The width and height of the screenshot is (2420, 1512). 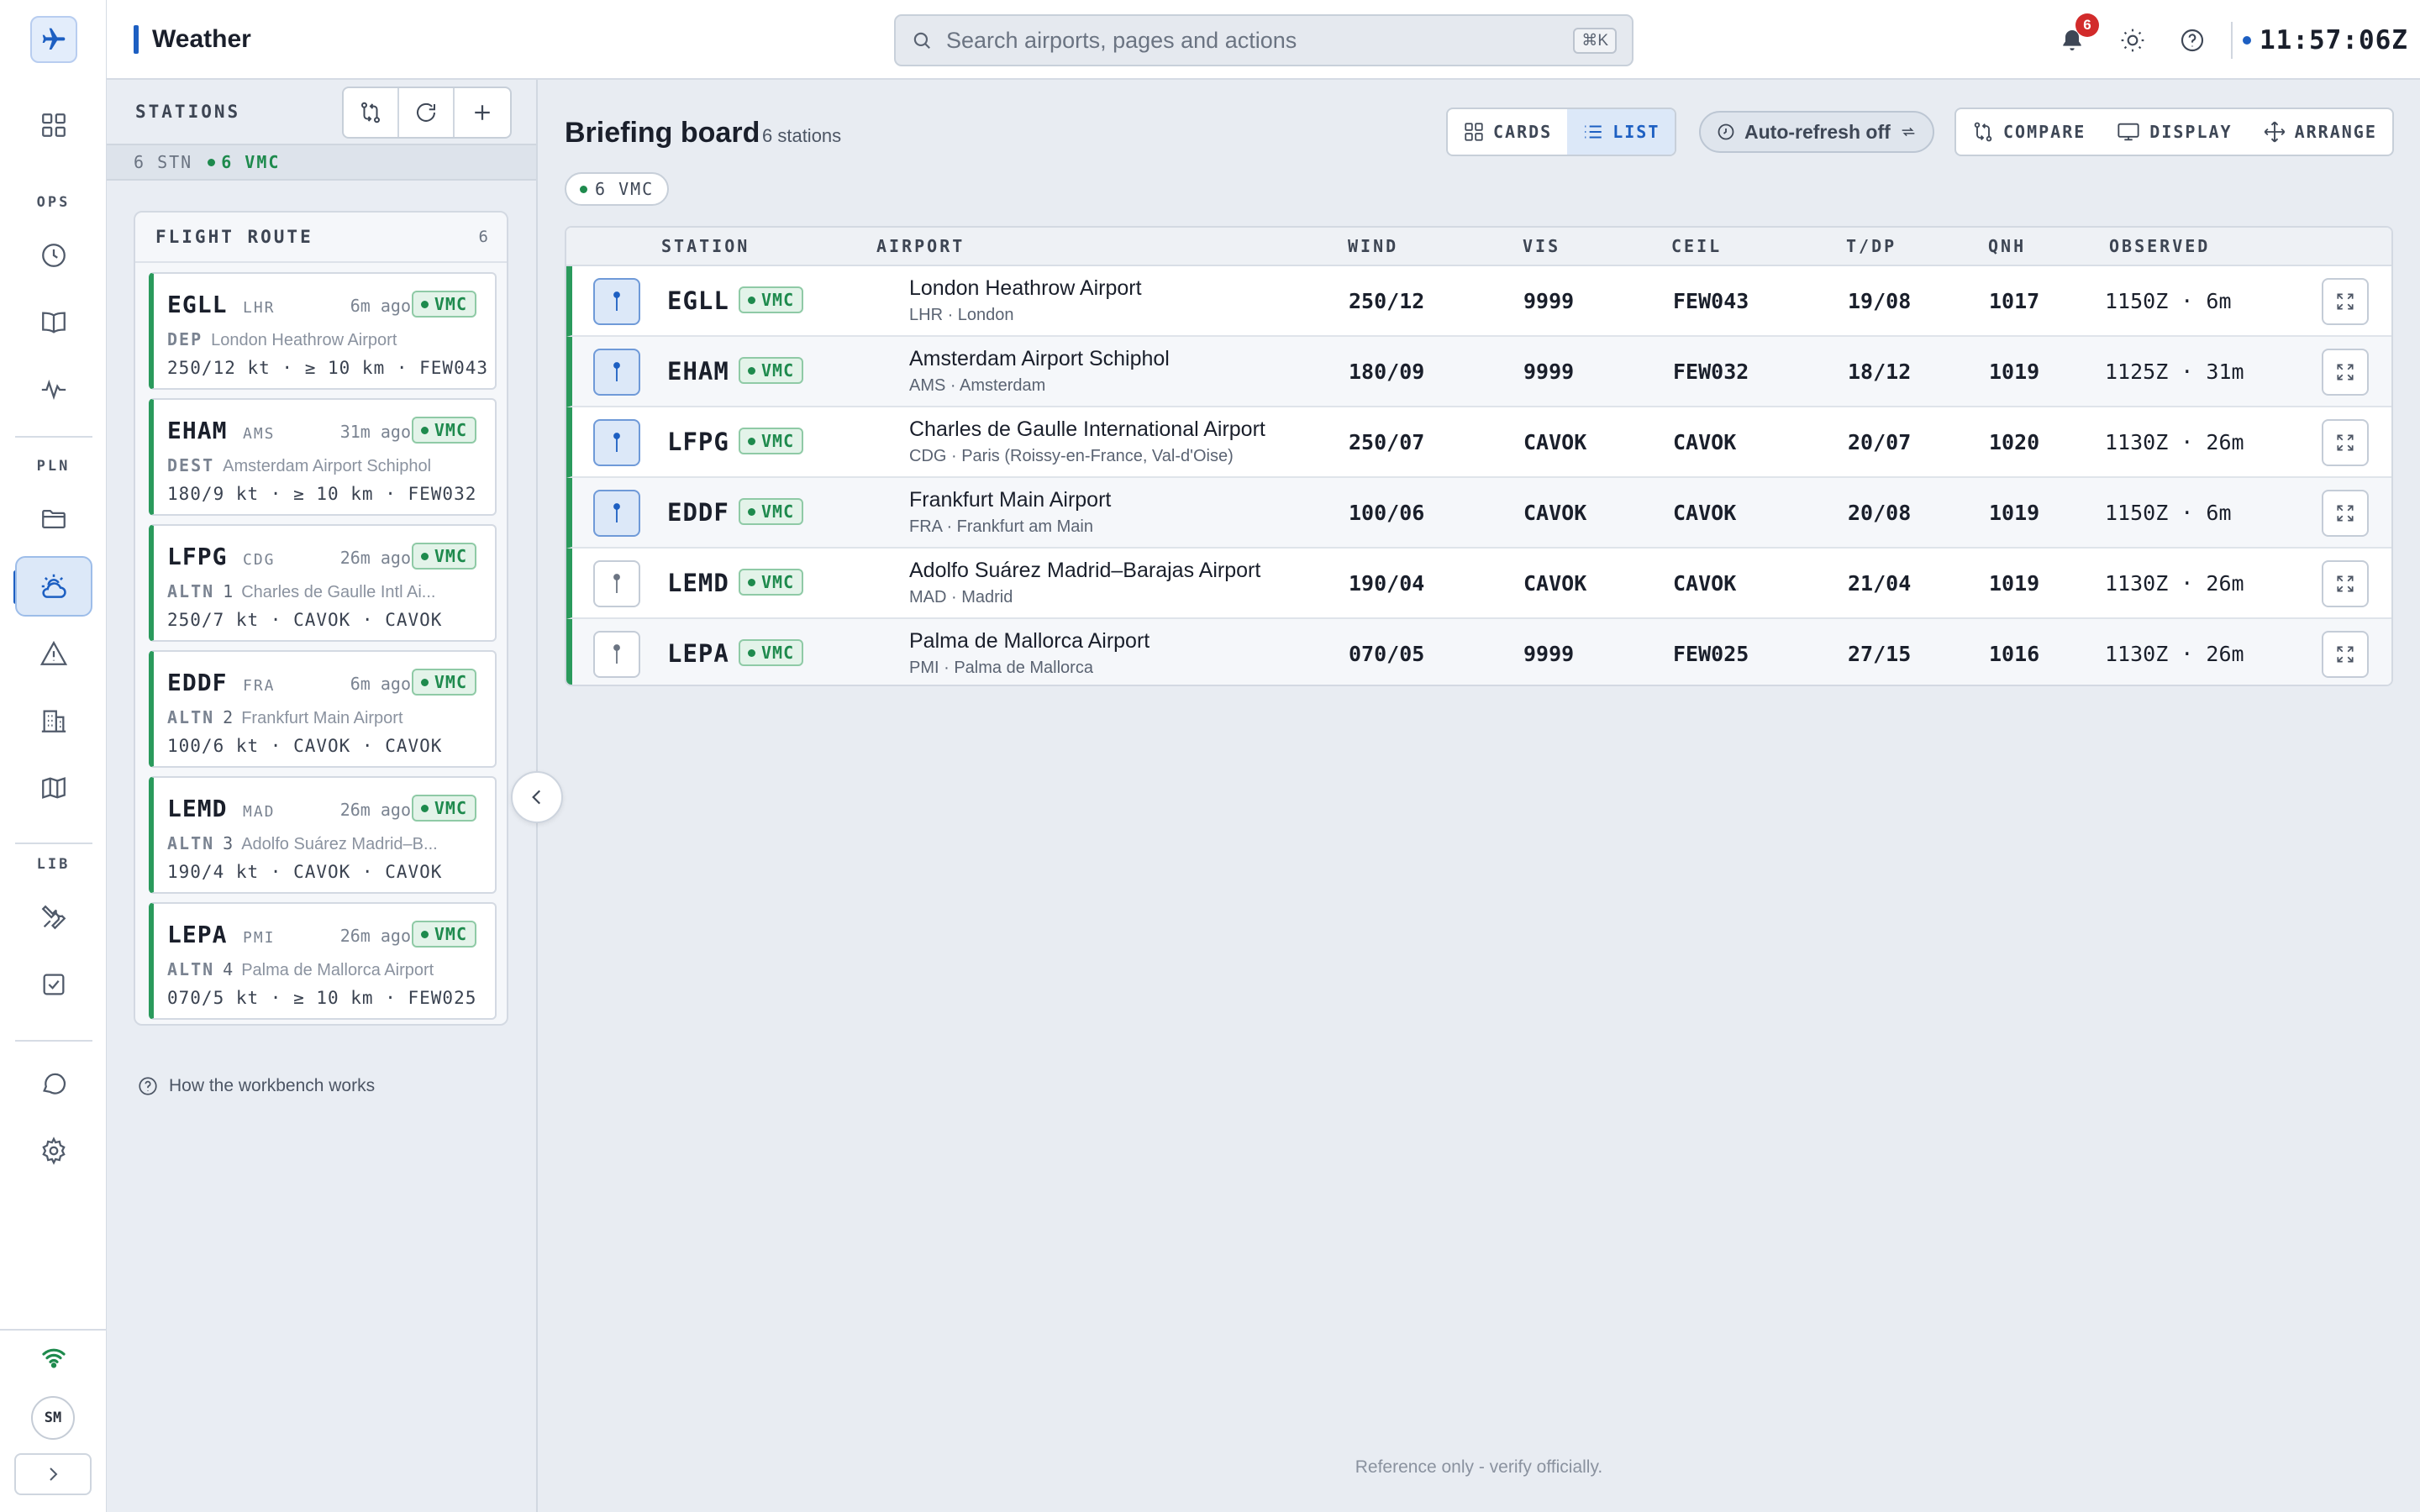 What do you see at coordinates (1621, 132) in the screenshot?
I see `view-list-button: LIST` at bounding box center [1621, 132].